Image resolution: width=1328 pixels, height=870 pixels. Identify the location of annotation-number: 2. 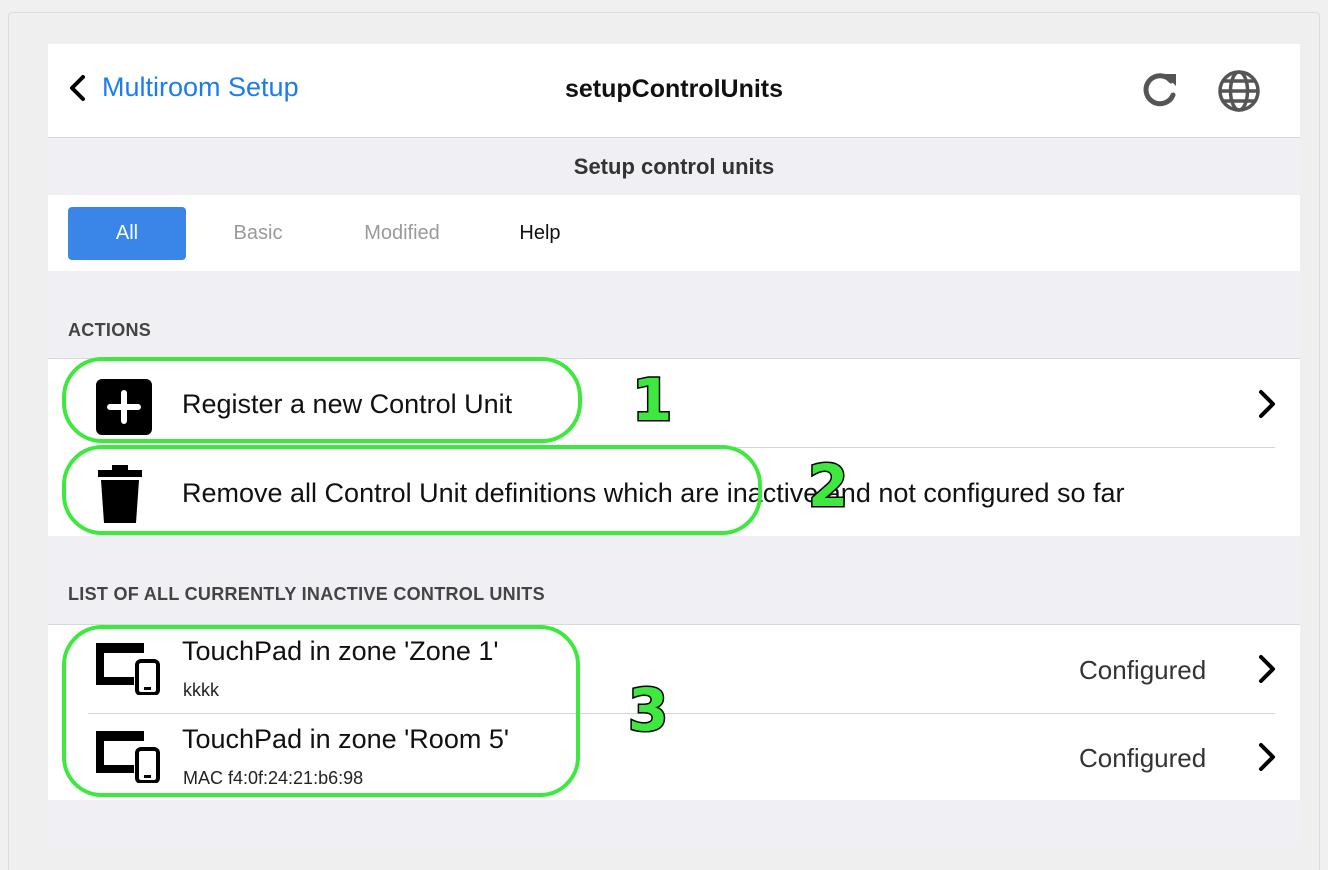
(827, 486).